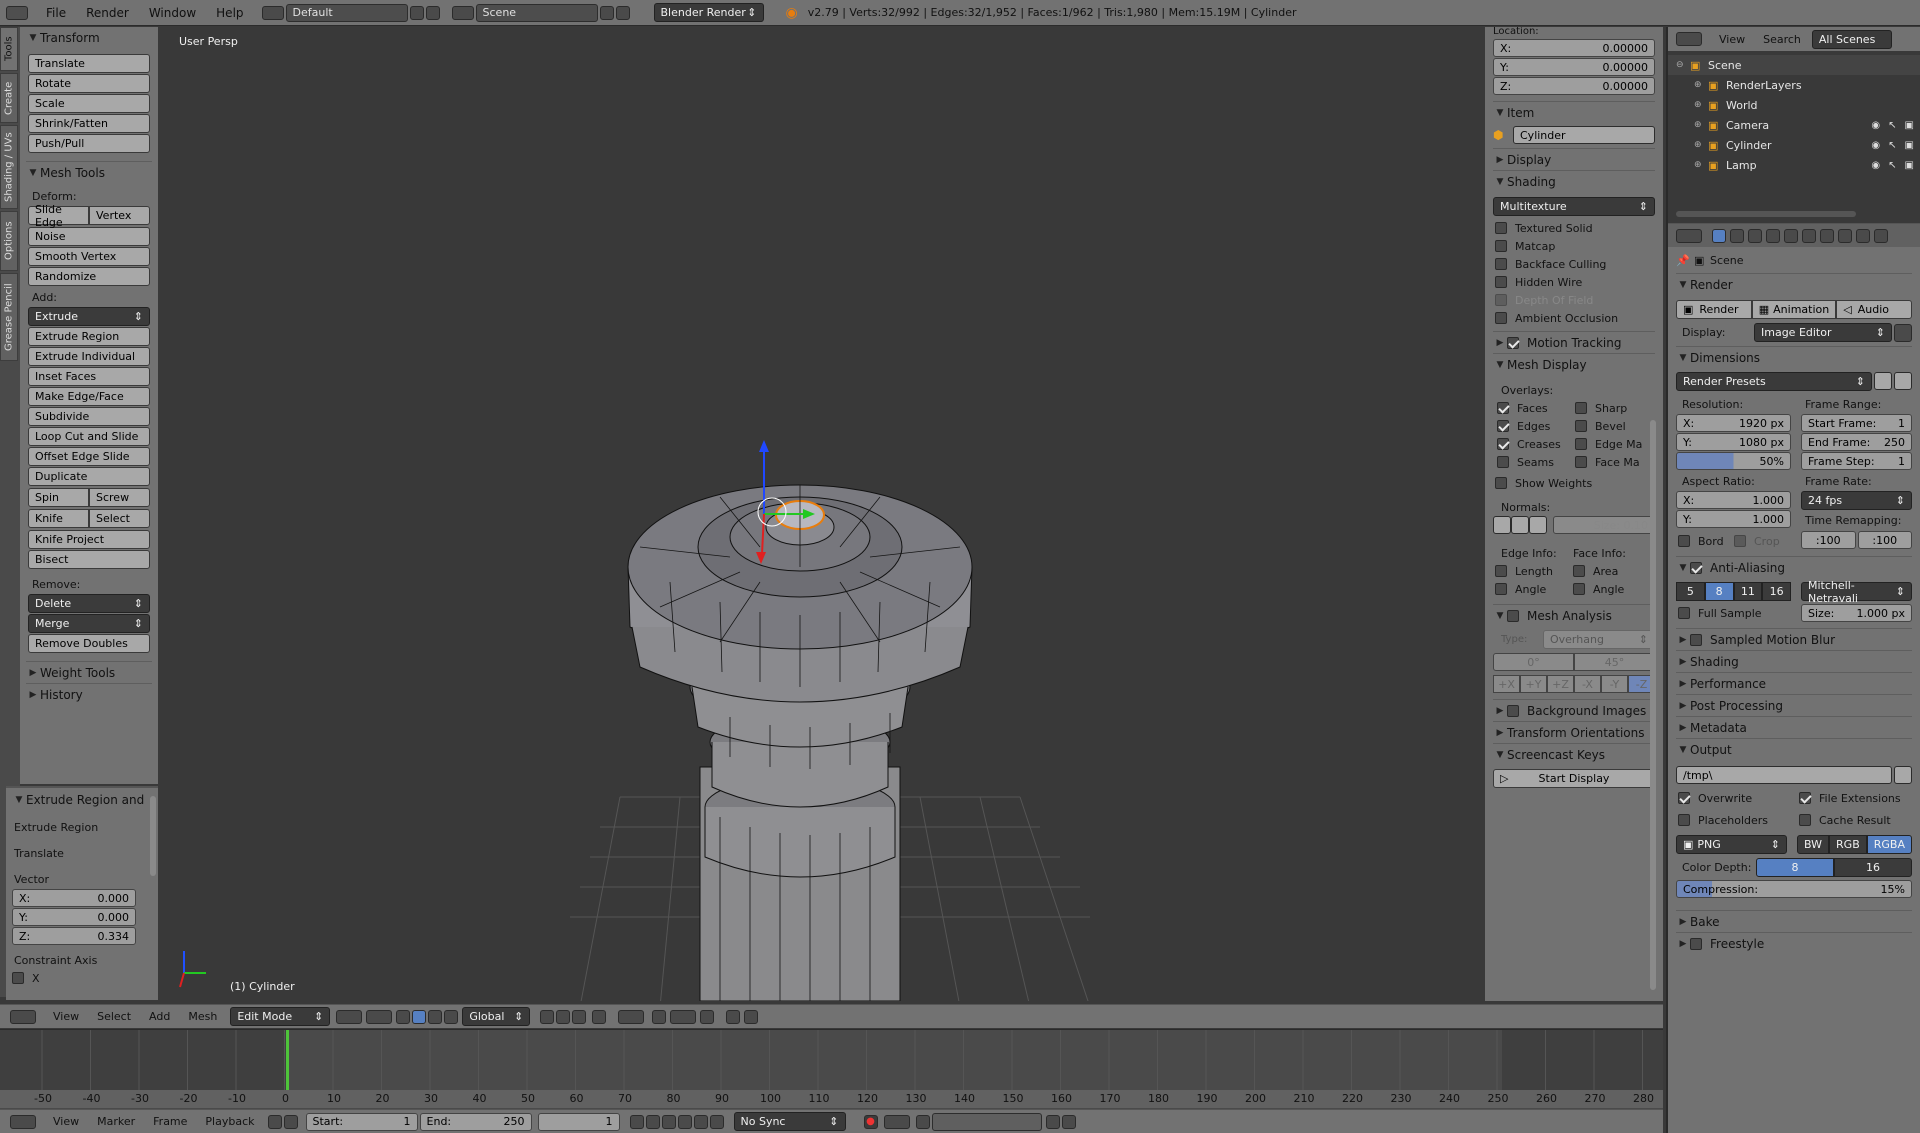 This screenshot has height=1133, width=1920. I want to click on preview-range-icon, so click(274, 1121).